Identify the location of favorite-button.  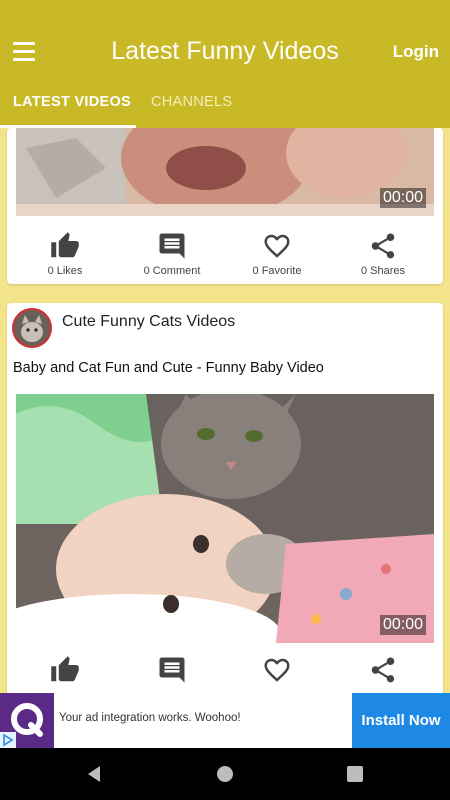
(277, 670).